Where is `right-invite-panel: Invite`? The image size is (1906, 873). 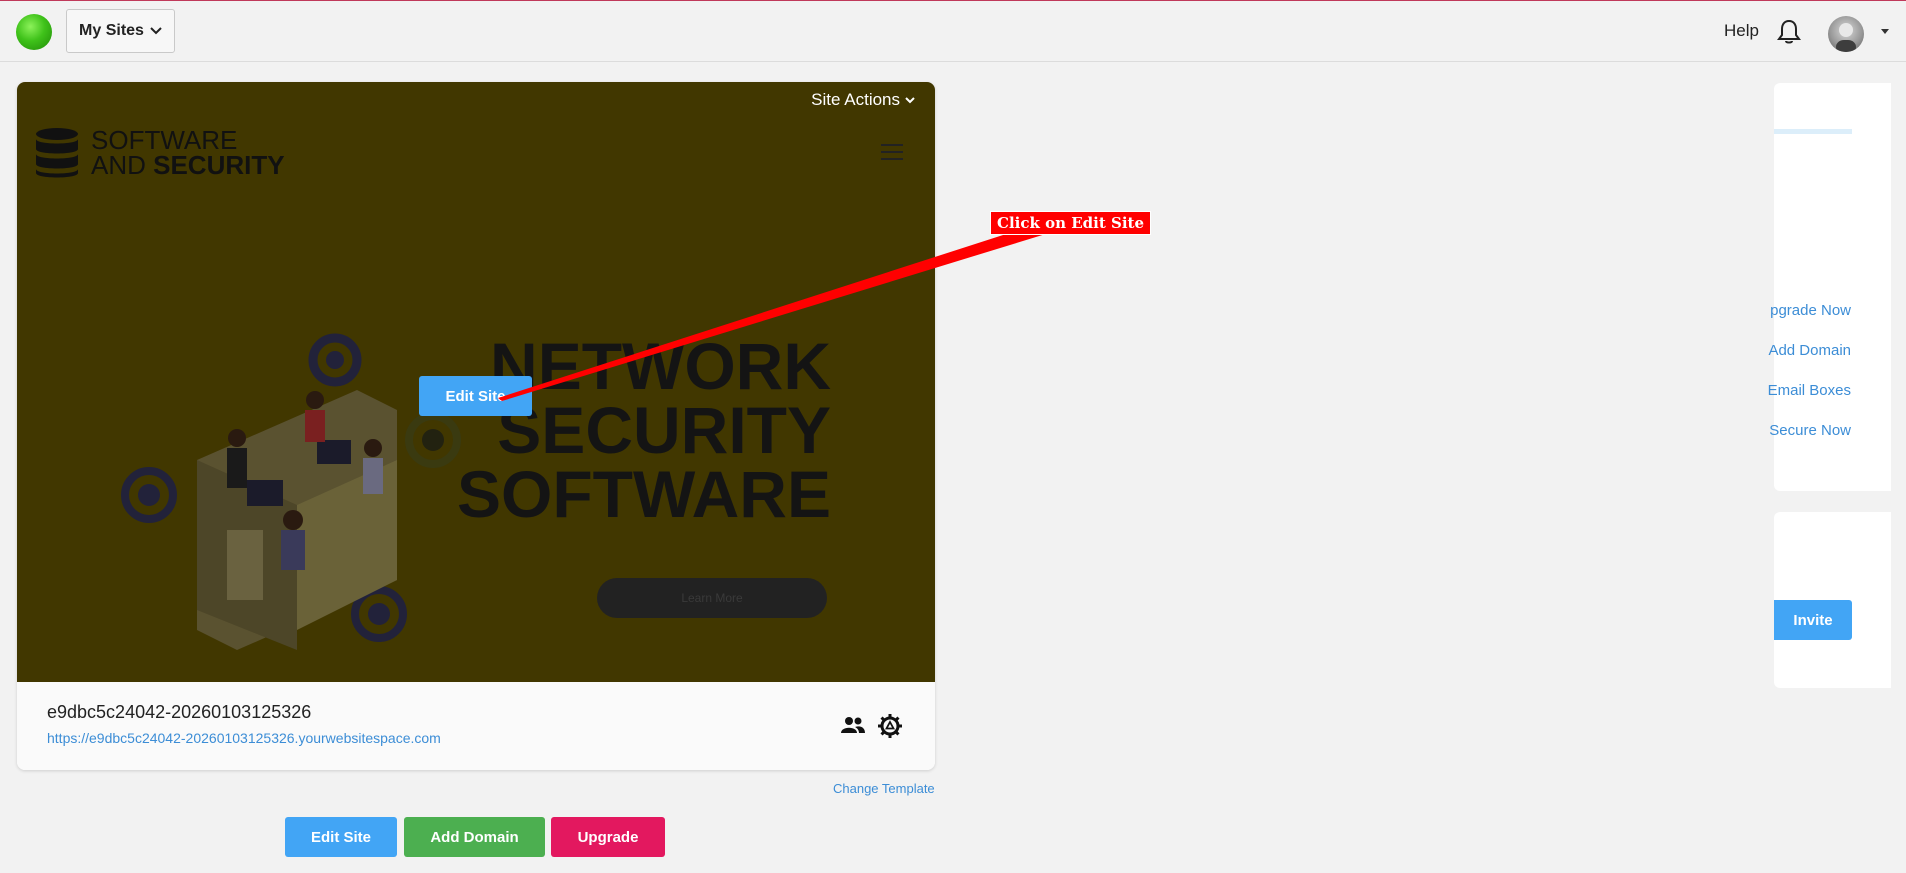
right-invite-panel: Invite is located at coordinates (1832, 600).